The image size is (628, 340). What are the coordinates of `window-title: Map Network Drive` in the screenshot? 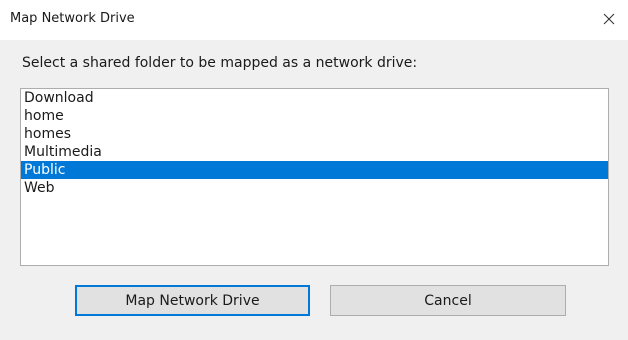 It's located at (72, 18).